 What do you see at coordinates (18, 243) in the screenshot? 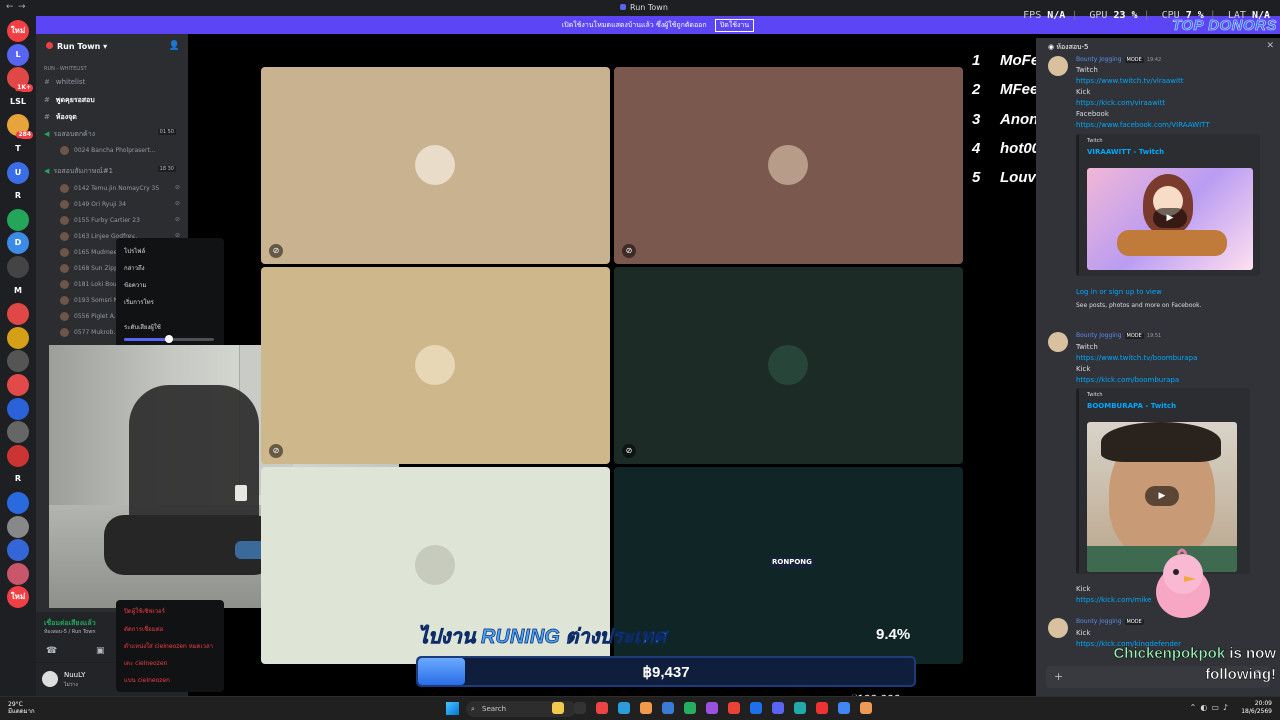
I see `server-icon: D` at bounding box center [18, 243].